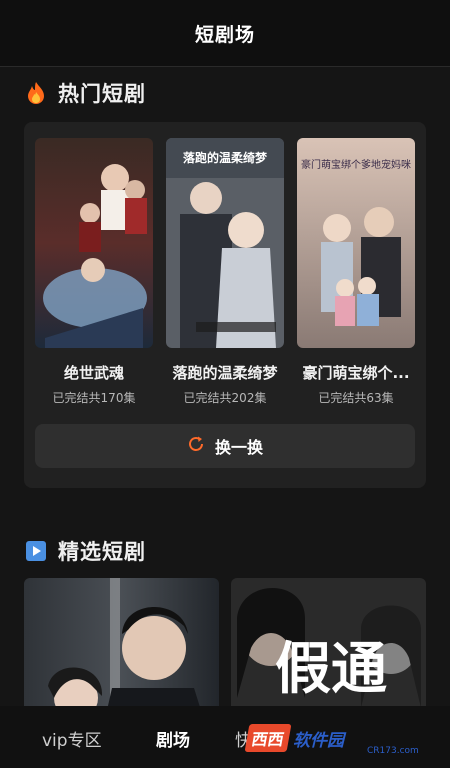 Image resolution: width=450 pixels, height=768 pixels. I want to click on drama-status: 已完结共63集, so click(356, 398).